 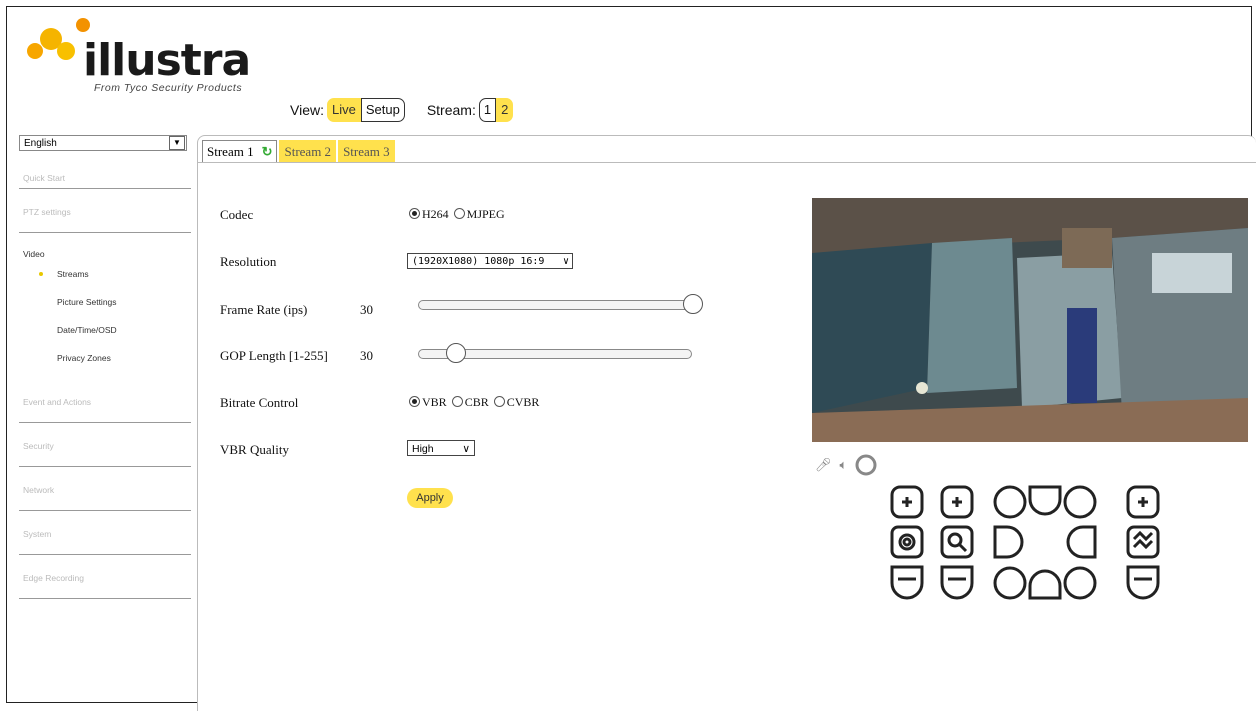 What do you see at coordinates (105, 401) in the screenshot?
I see `sidebar-item-events: Event and Actions` at bounding box center [105, 401].